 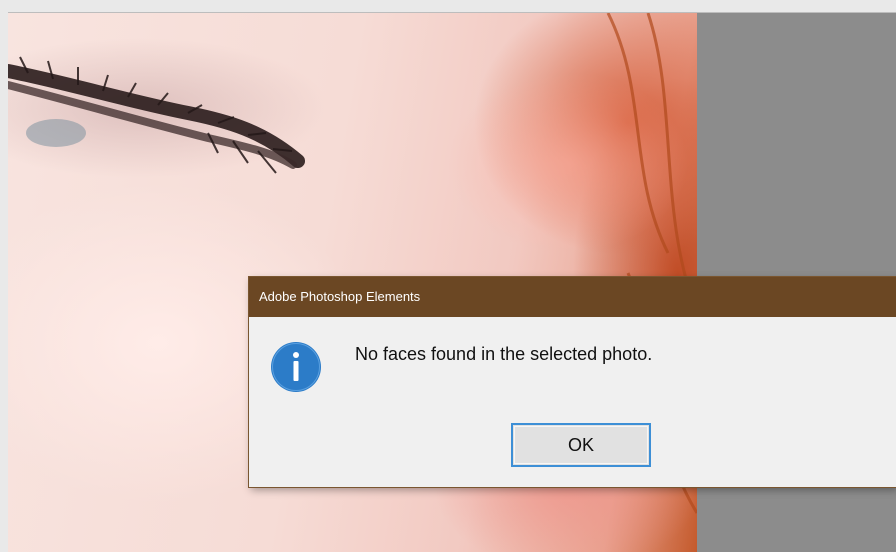 I want to click on info-icon, so click(x=296, y=367).